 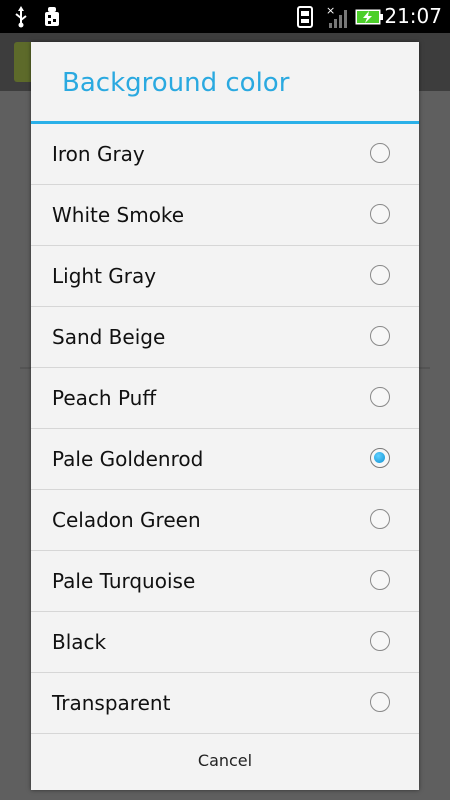 I want to click on status-time: 21:07, so click(x=413, y=16).